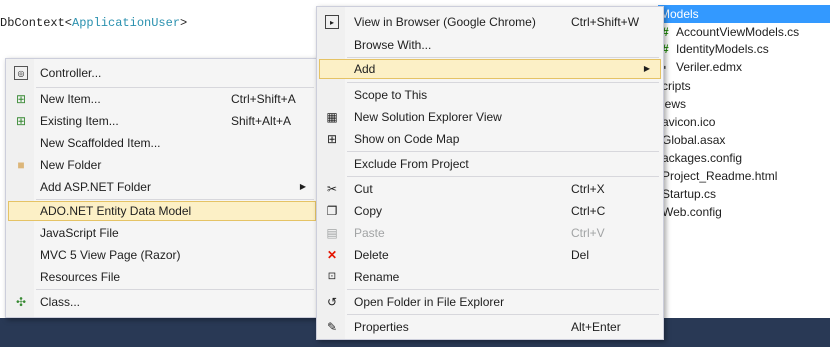  I want to click on tree-item-label: iews, so click(674, 104).